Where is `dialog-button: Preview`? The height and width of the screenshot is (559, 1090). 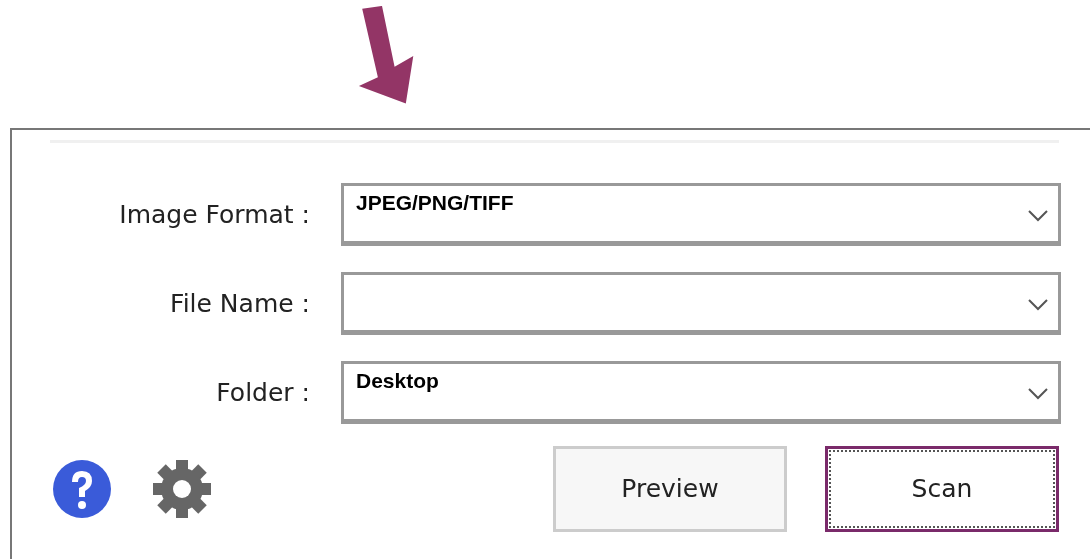
dialog-button: Preview is located at coordinates (670, 489).